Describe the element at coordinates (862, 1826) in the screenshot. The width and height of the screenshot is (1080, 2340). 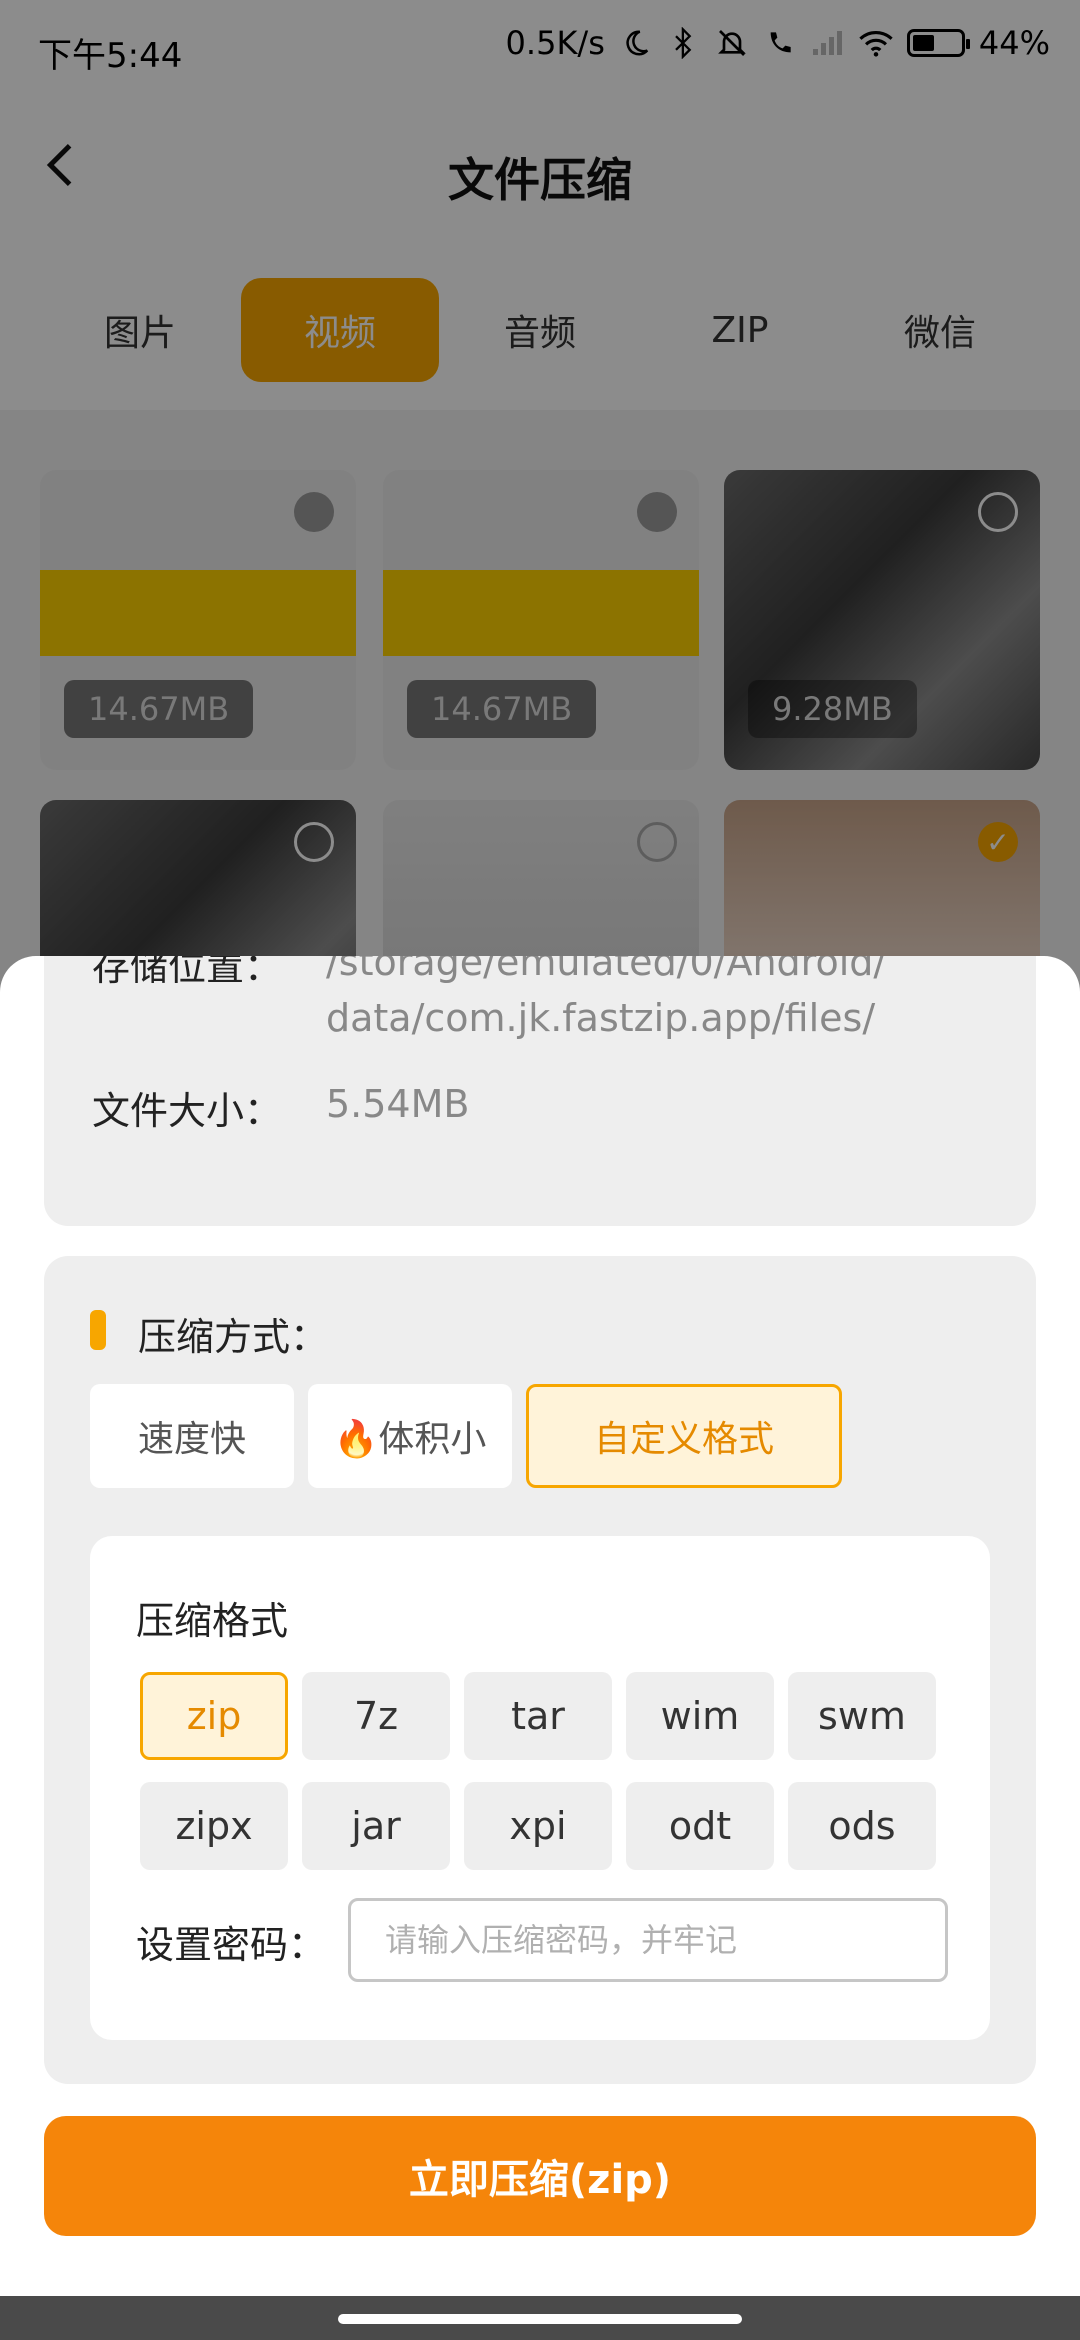
I see `format-chip-ods: ods` at that location.